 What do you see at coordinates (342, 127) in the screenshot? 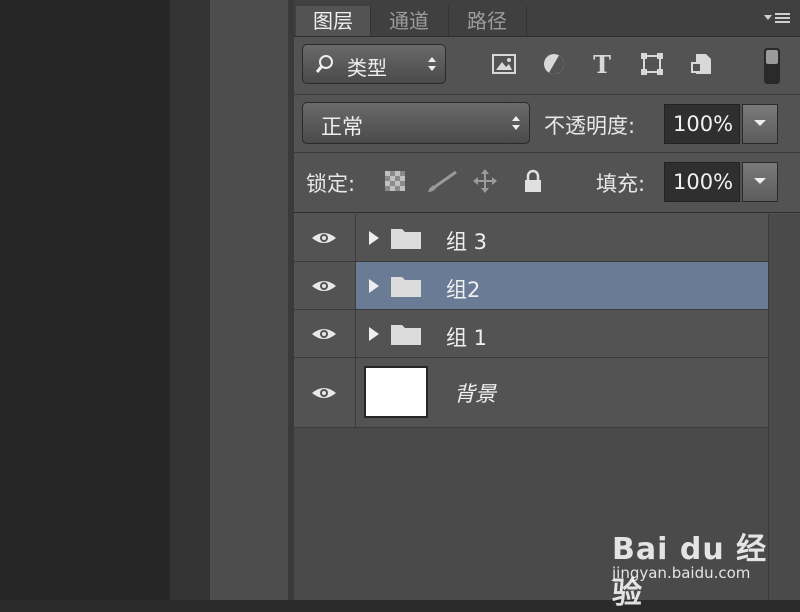
I see `blend-mode-label: 正常` at bounding box center [342, 127].